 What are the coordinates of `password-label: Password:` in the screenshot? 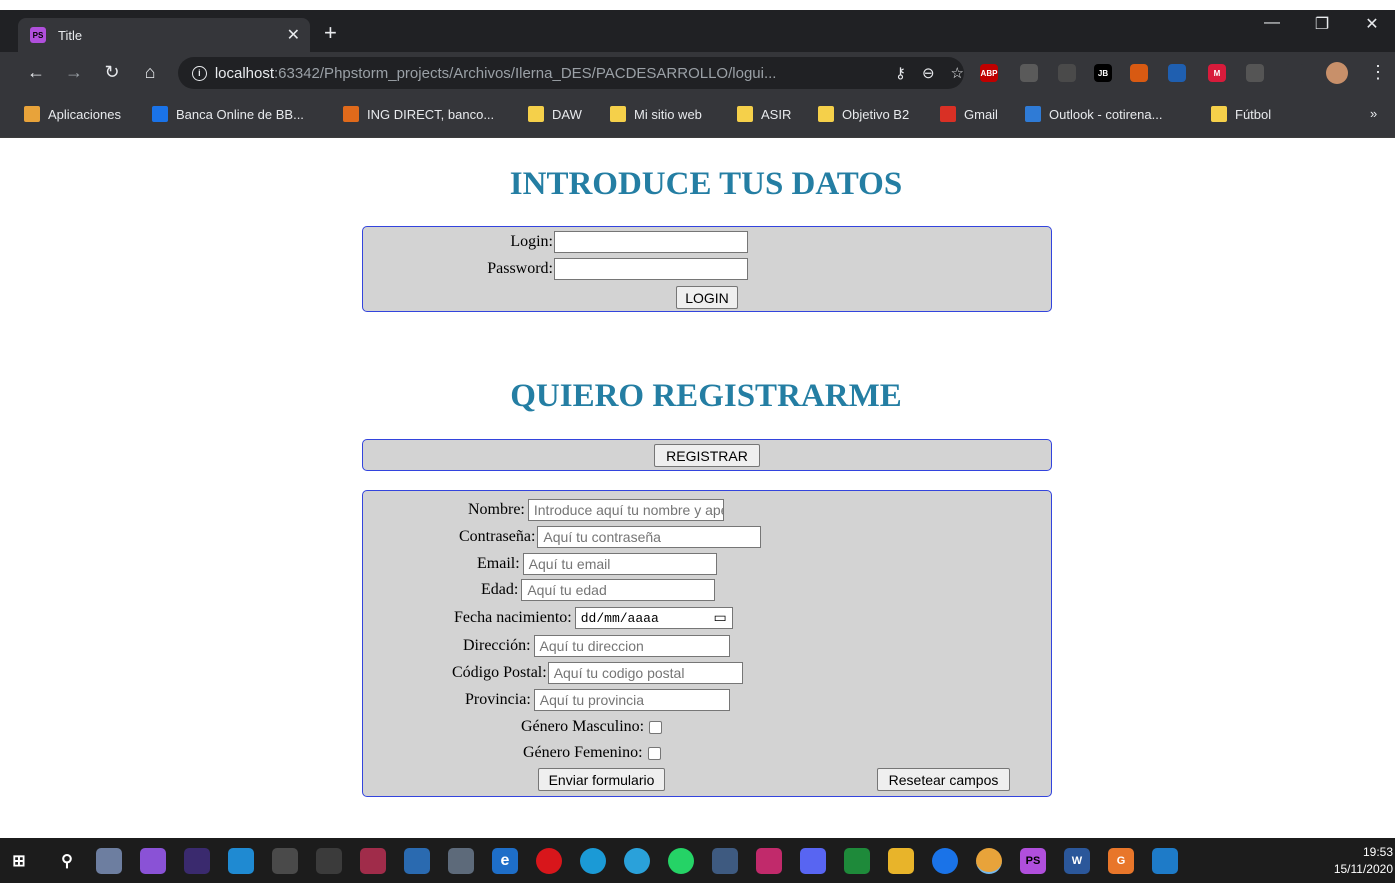 It's located at (520, 268).